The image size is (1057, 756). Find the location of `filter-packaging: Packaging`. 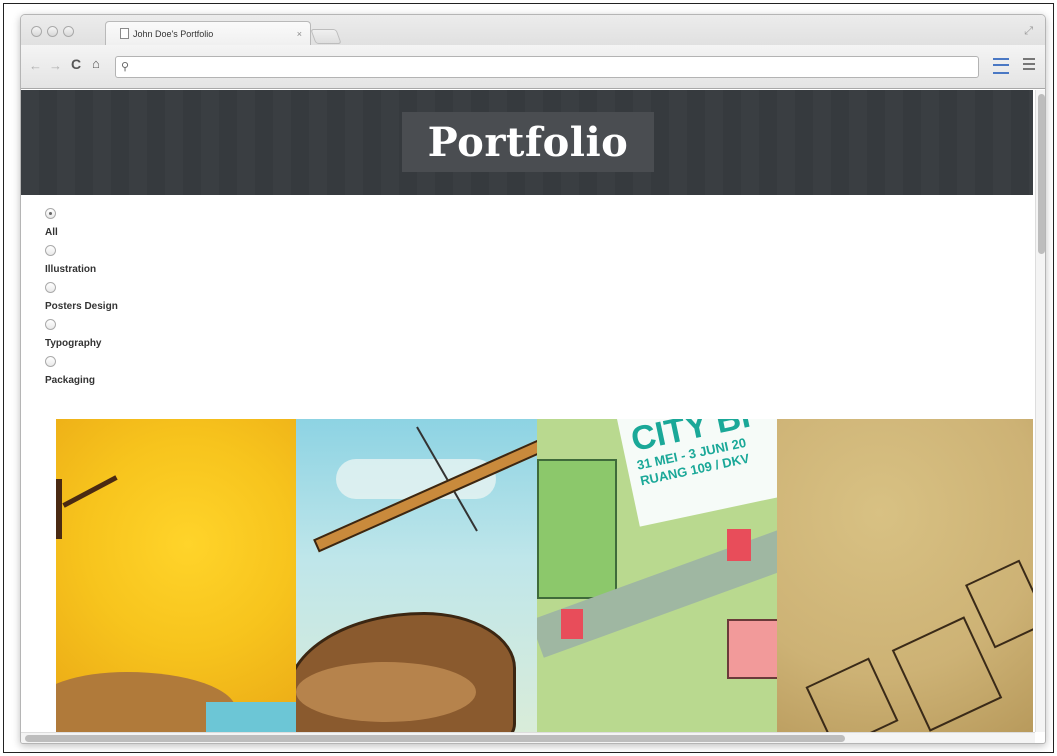

filter-packaging: Packaging is located at coordinates (81, 371).